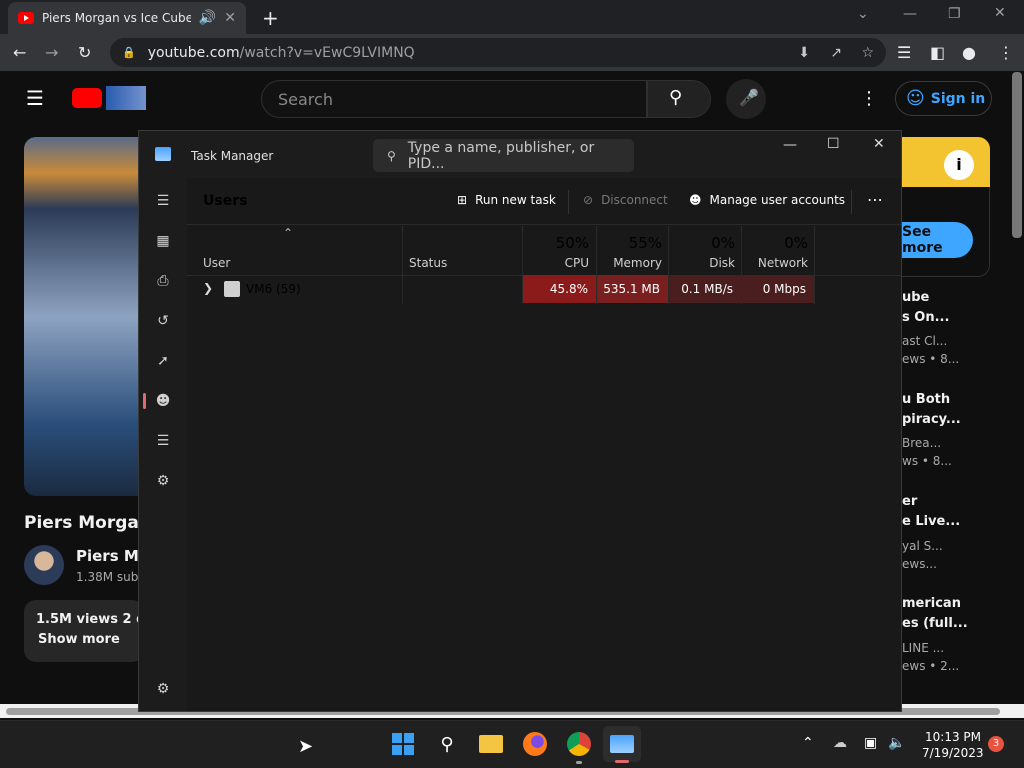  What do you see at coordinates (163, 401) in the screenshot?
I see `users-icon: ☻` at bounding box center [163, 401].